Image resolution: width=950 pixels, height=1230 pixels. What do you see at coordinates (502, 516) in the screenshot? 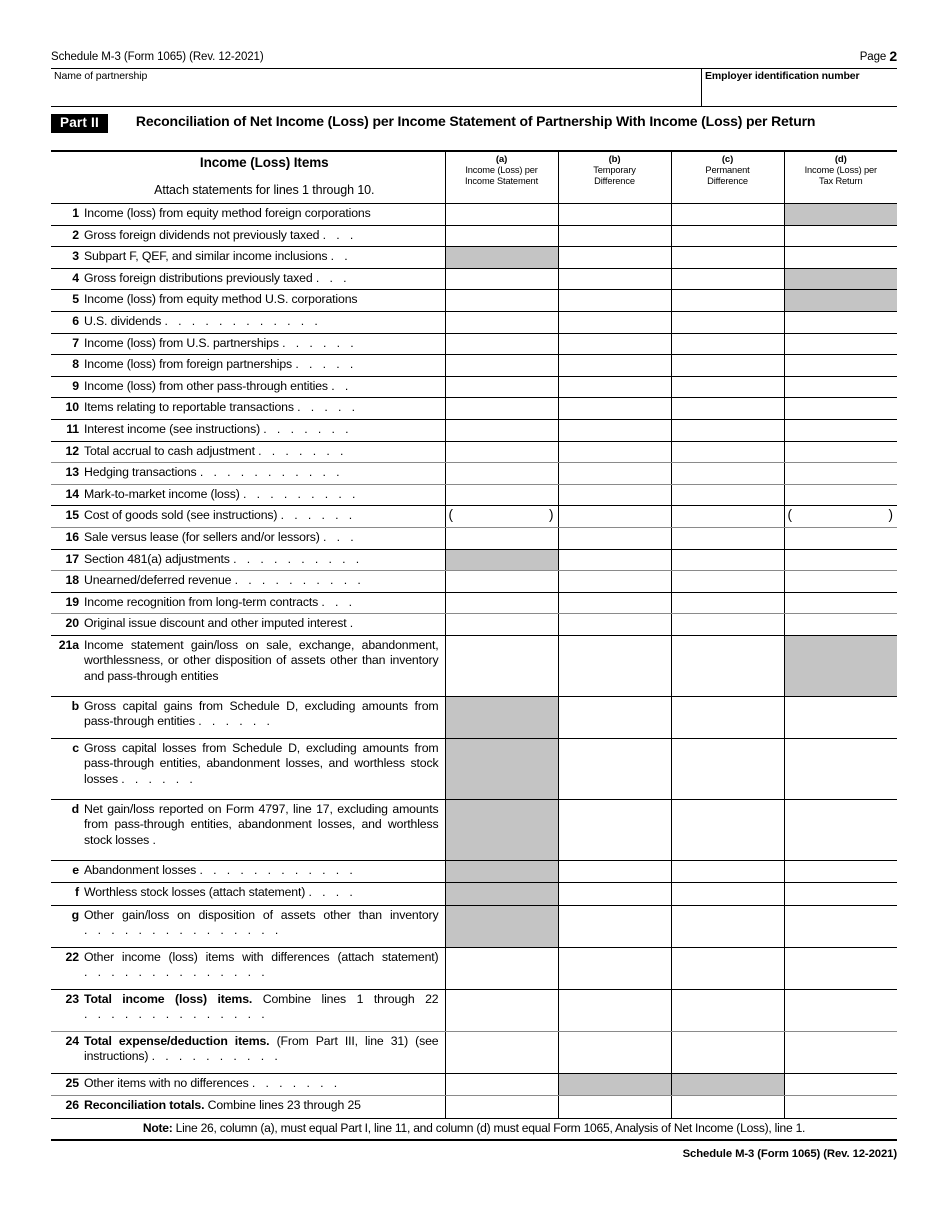
I see `amount-cell-col-a: ()` at bounding box center [502, 516].